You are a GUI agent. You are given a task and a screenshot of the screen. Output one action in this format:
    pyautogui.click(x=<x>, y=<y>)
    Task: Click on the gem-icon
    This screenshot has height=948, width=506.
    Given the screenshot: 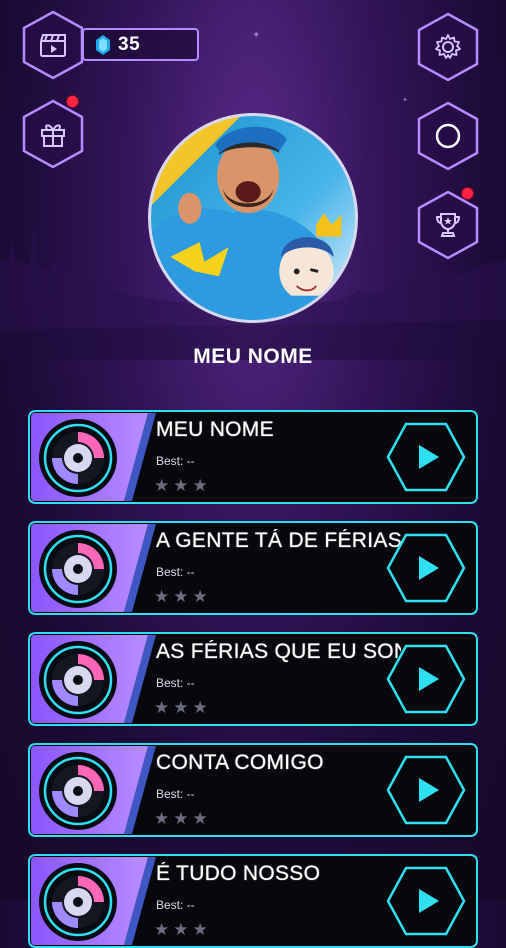 What is the action you would take?
    pyautogui.click(x=103, y=44)
    